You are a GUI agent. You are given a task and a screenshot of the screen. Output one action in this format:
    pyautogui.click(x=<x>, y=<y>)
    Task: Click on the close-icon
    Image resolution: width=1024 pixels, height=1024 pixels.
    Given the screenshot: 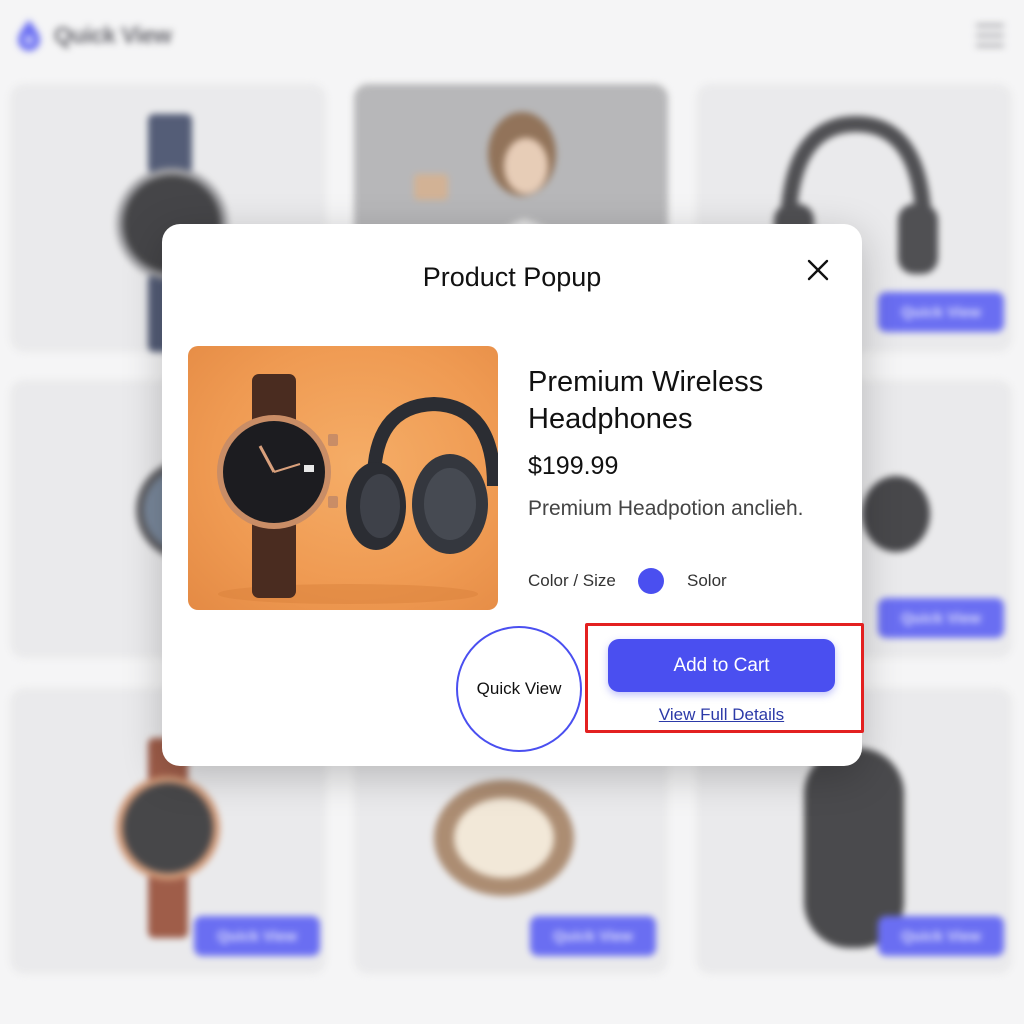 What is the action you would take?
    pyautogui.click(x=818, y=270)
    